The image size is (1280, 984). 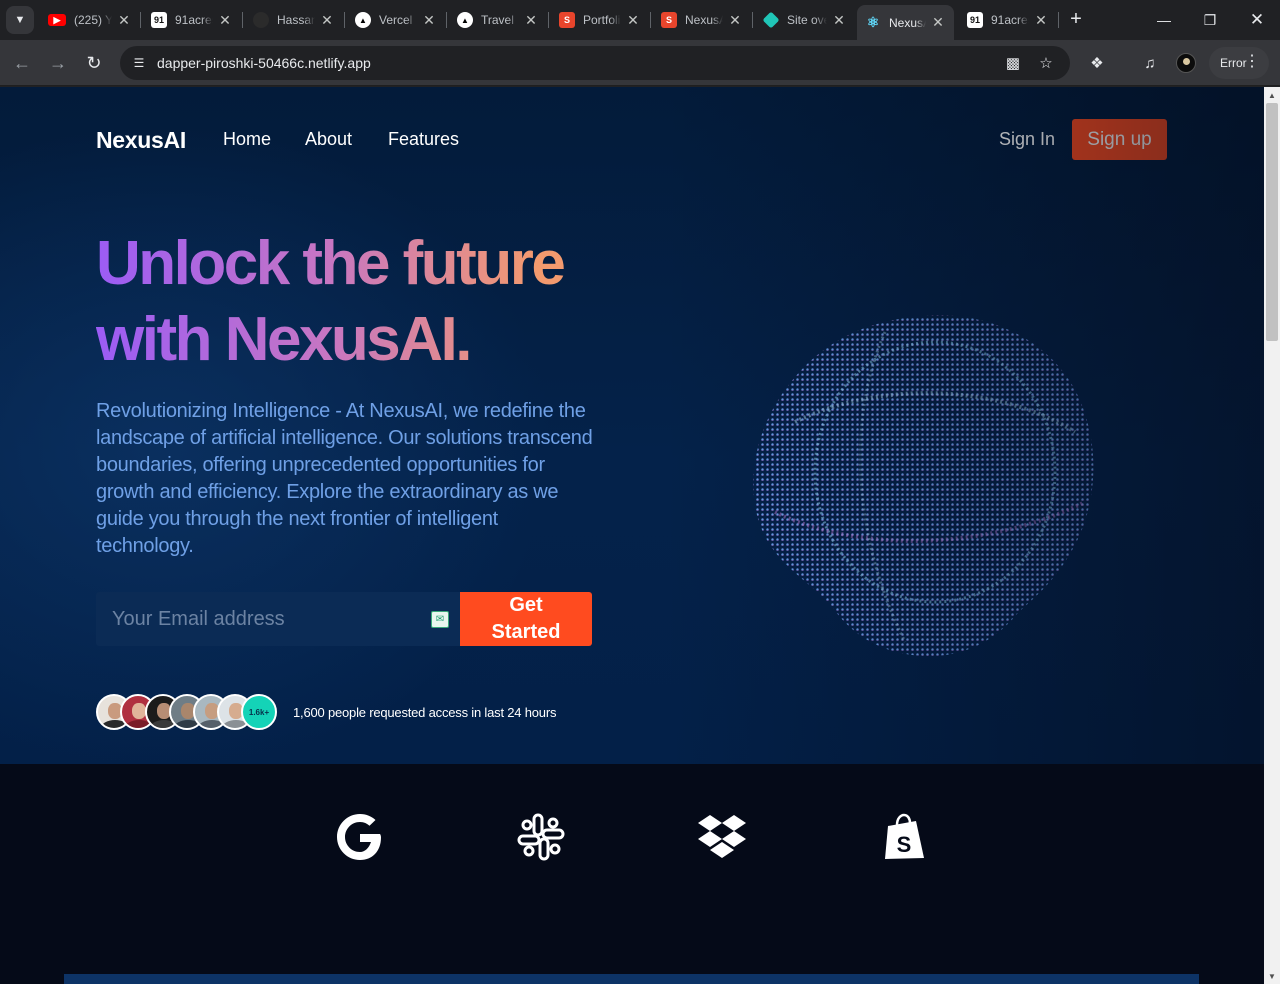 I want to click on tab-label: Hassan, so click(x=296, y=20).